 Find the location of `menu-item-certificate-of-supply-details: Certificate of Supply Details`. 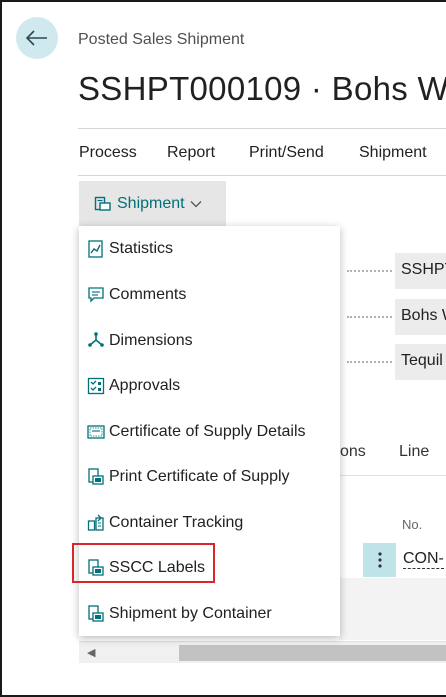

menu-item-certificate-of-supply-details: Certificate of Supply Details is located at coordinates (209, 432).